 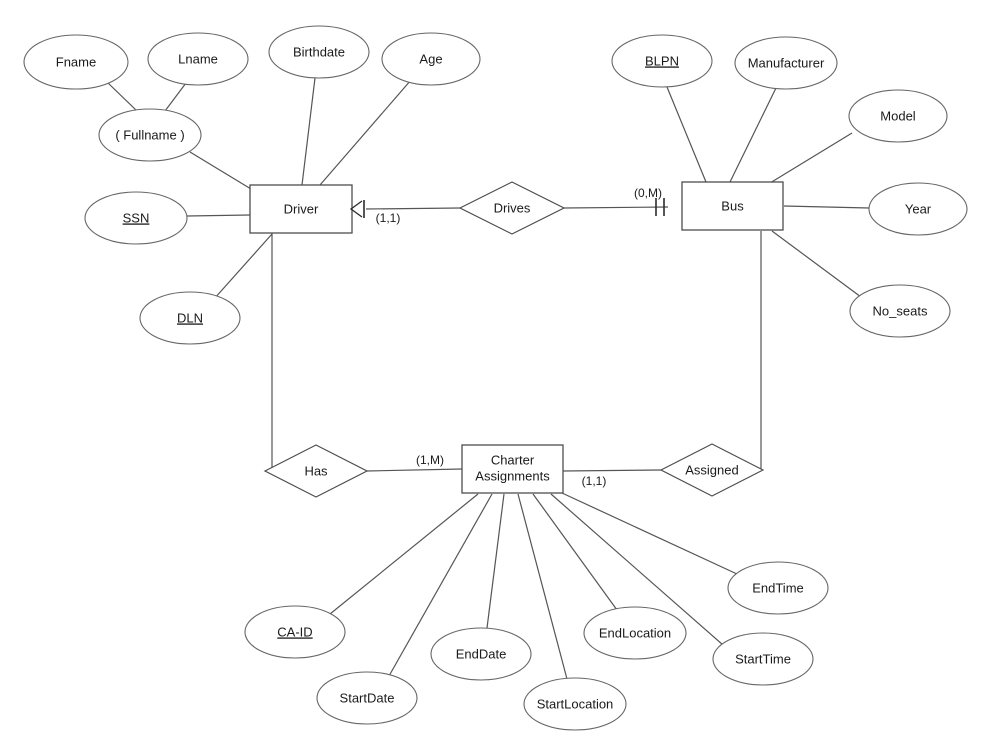 What do you see at coordinates (612, 470) in the screenshot?
I see `connector-line-charter-assigned` at bounding box center [612, 470].